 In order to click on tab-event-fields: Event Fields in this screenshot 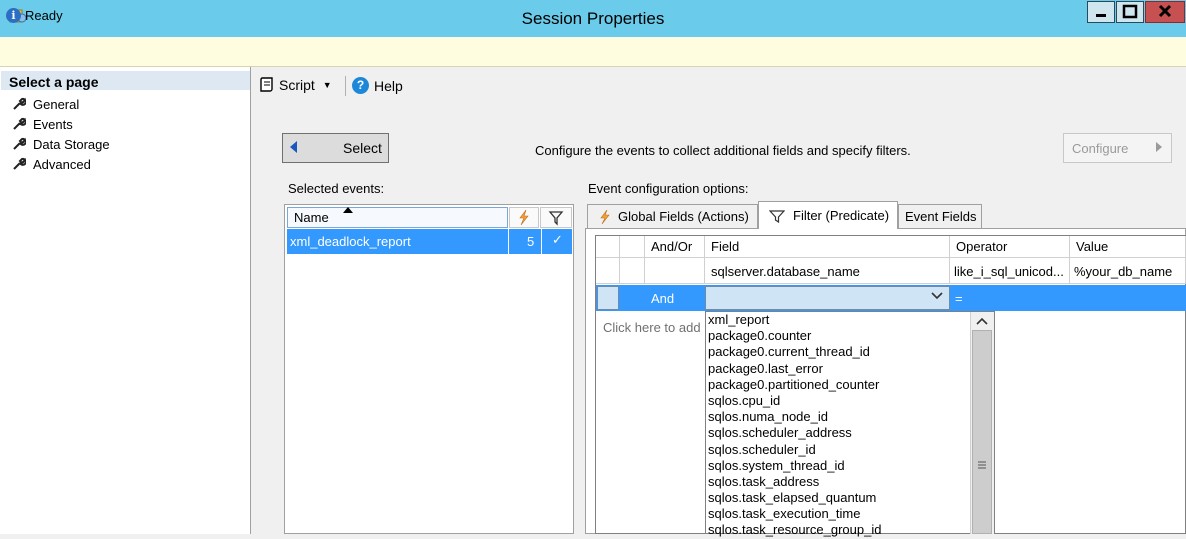, I will do `click(940, 216)`.